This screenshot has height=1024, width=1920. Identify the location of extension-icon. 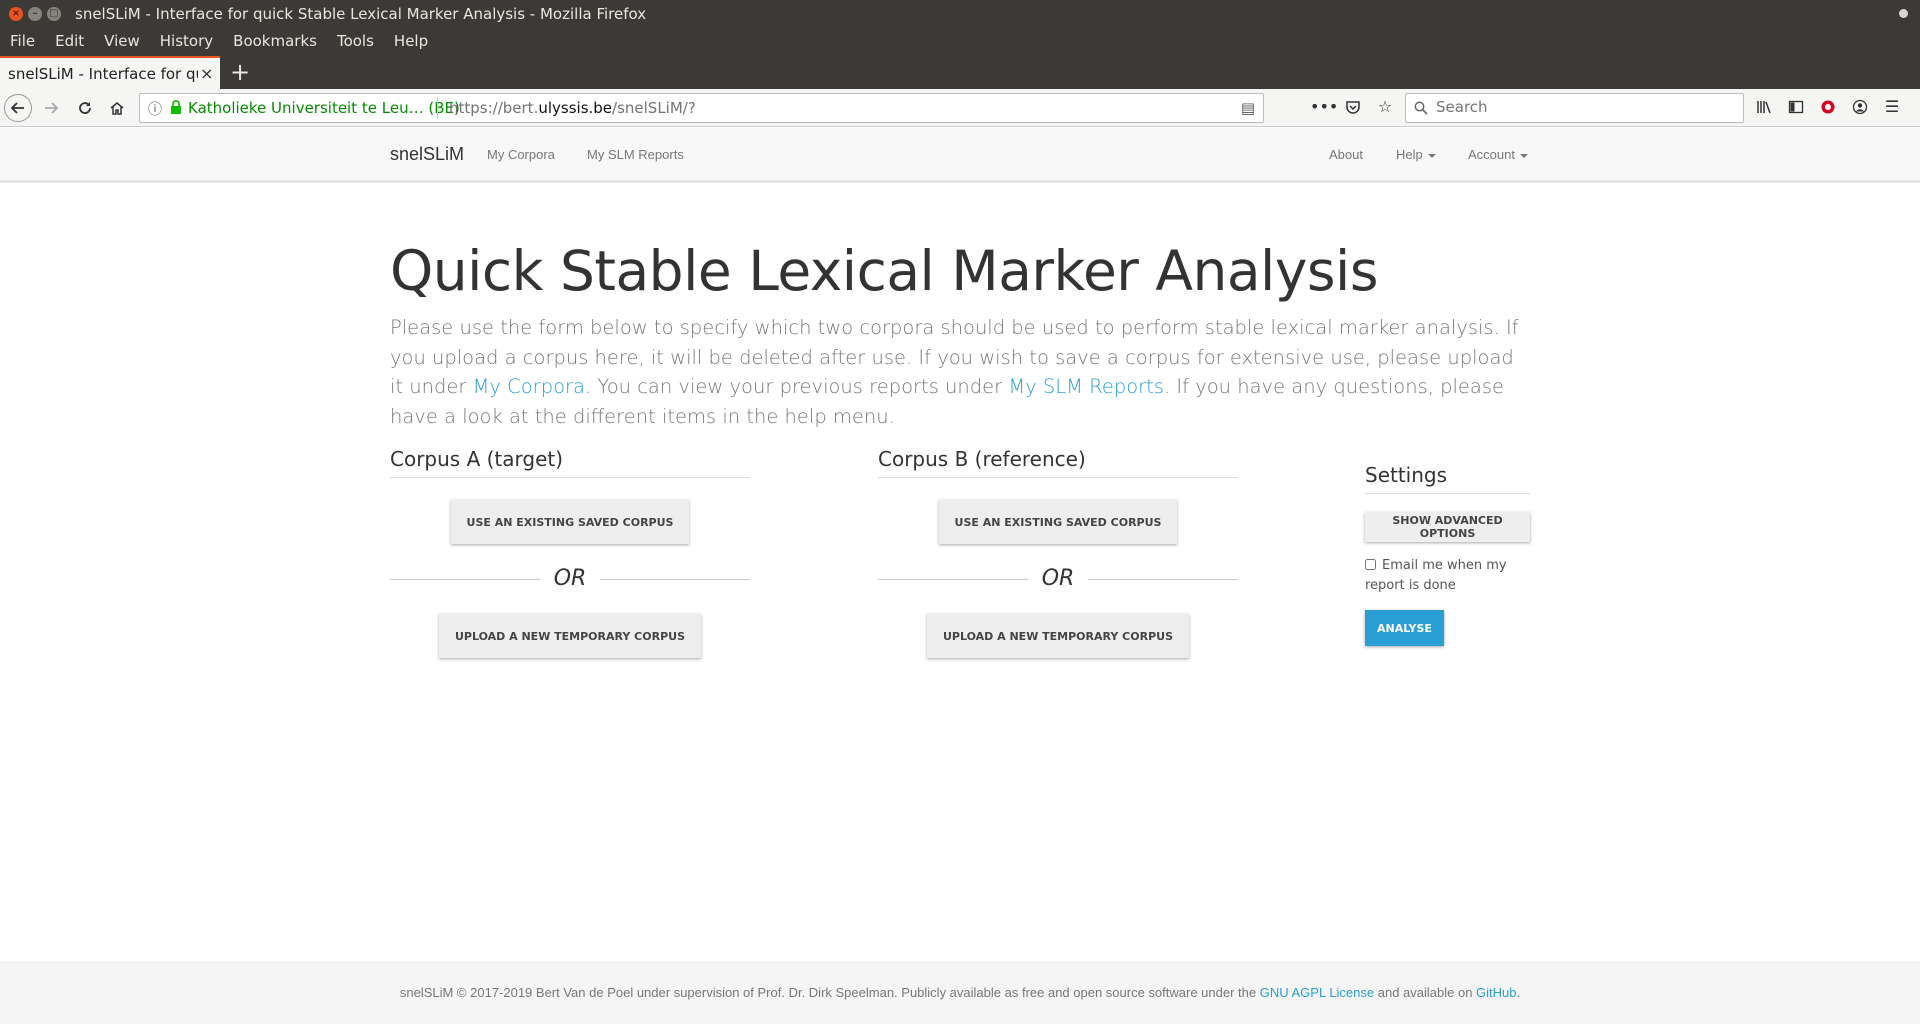
(1828, 107).